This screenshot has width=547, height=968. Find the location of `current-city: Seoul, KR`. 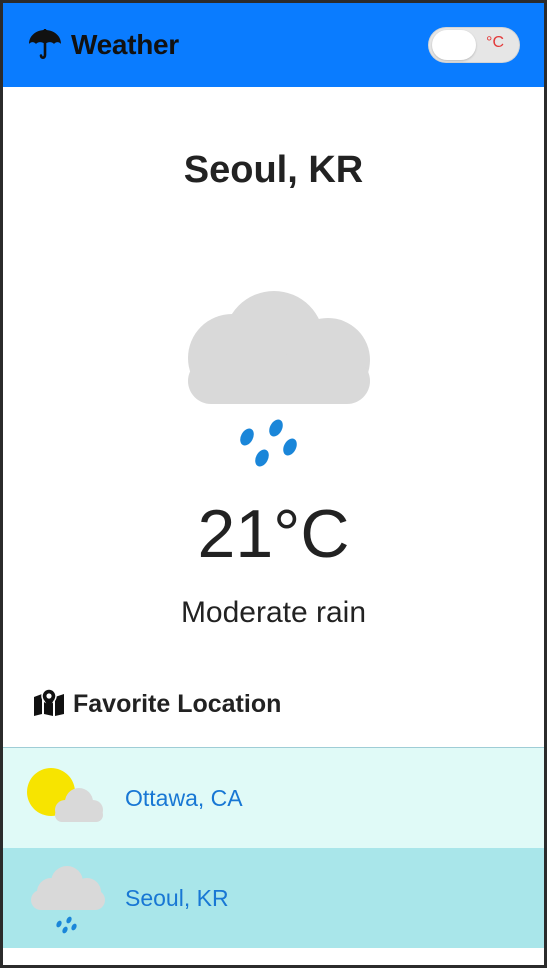

current-city: Seoul, KR is located at coordinates (273, 170).